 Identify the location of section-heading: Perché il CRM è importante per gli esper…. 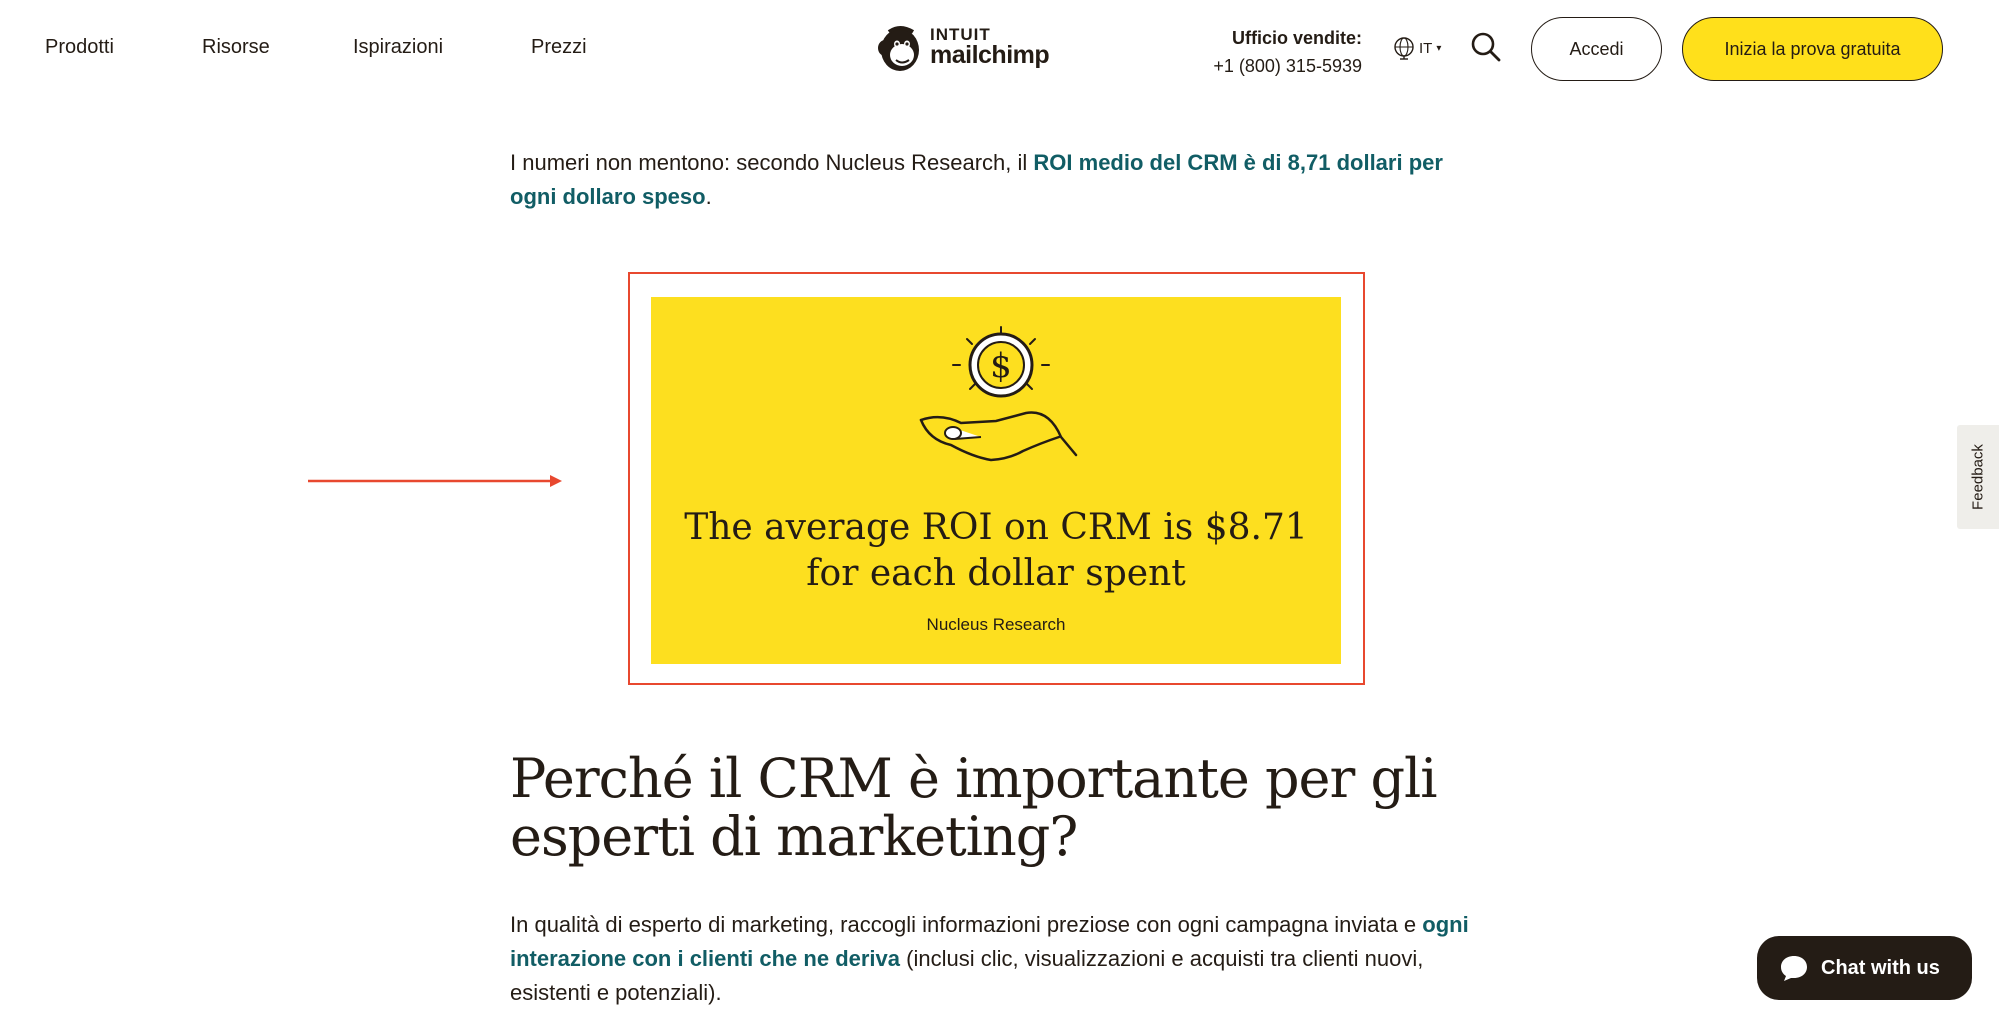
(974, 807).